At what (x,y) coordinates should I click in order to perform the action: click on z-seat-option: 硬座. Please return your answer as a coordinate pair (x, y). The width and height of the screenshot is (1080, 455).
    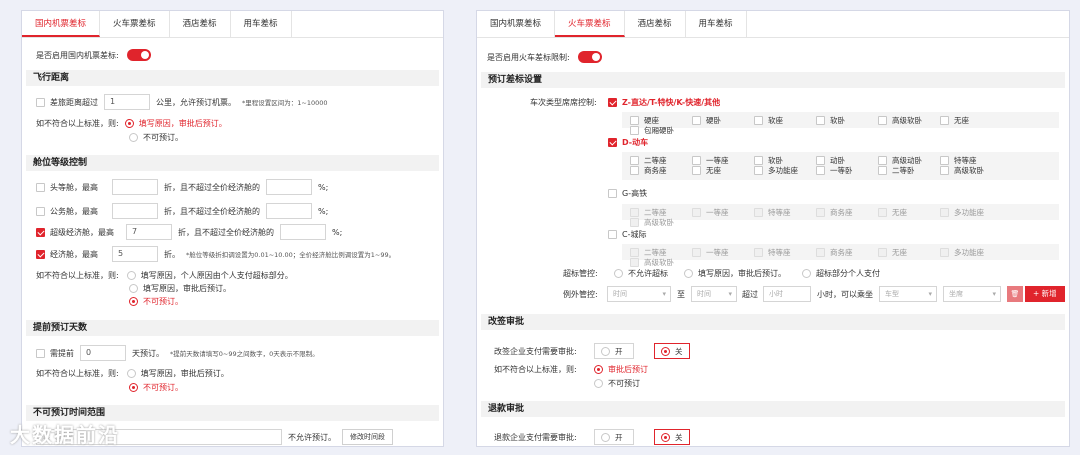
    Looking at the image, I should click on (661, 120).